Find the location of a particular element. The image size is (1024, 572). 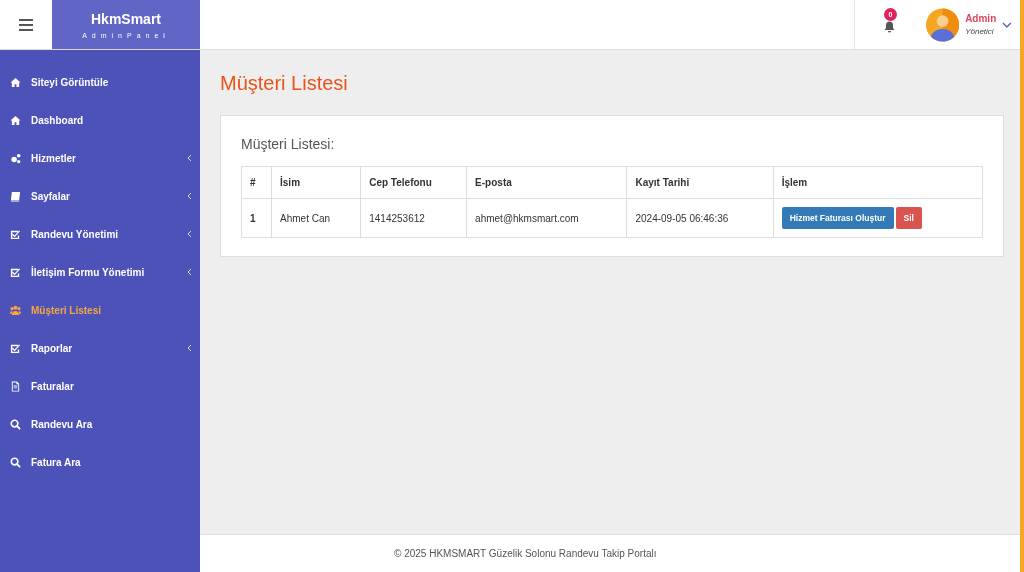

sidebar-item: Sayfalar is located at coordinates (100, 196).